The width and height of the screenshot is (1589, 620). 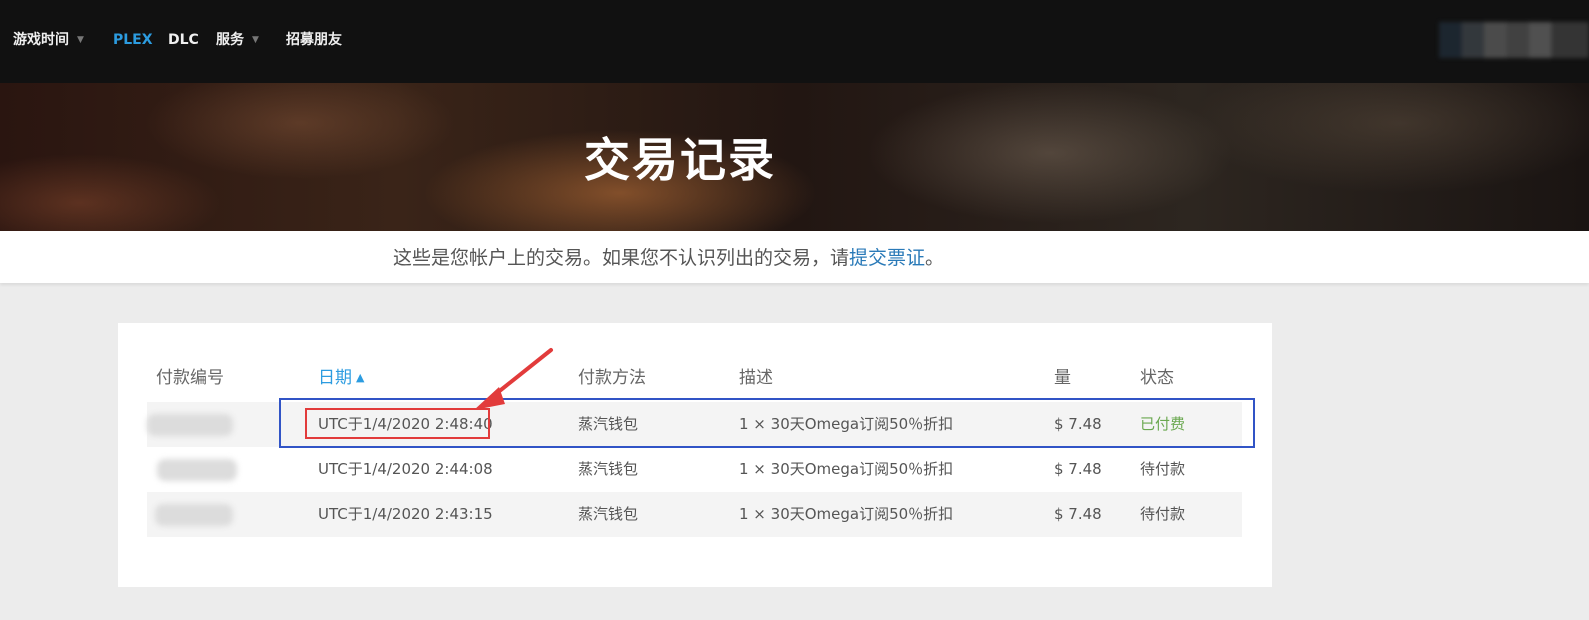 I want to click on header-date-label: 日期, so click(x=335, y=378).